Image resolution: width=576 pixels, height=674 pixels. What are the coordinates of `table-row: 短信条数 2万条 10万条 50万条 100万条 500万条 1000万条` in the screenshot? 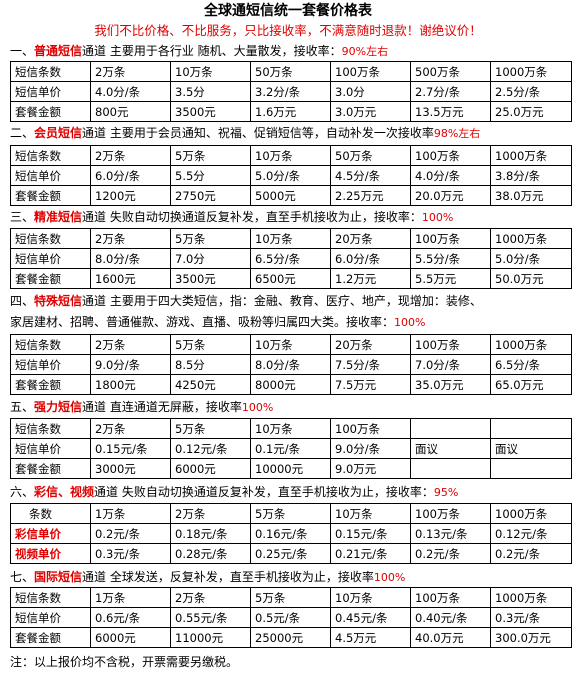 It's located at (291, 71).